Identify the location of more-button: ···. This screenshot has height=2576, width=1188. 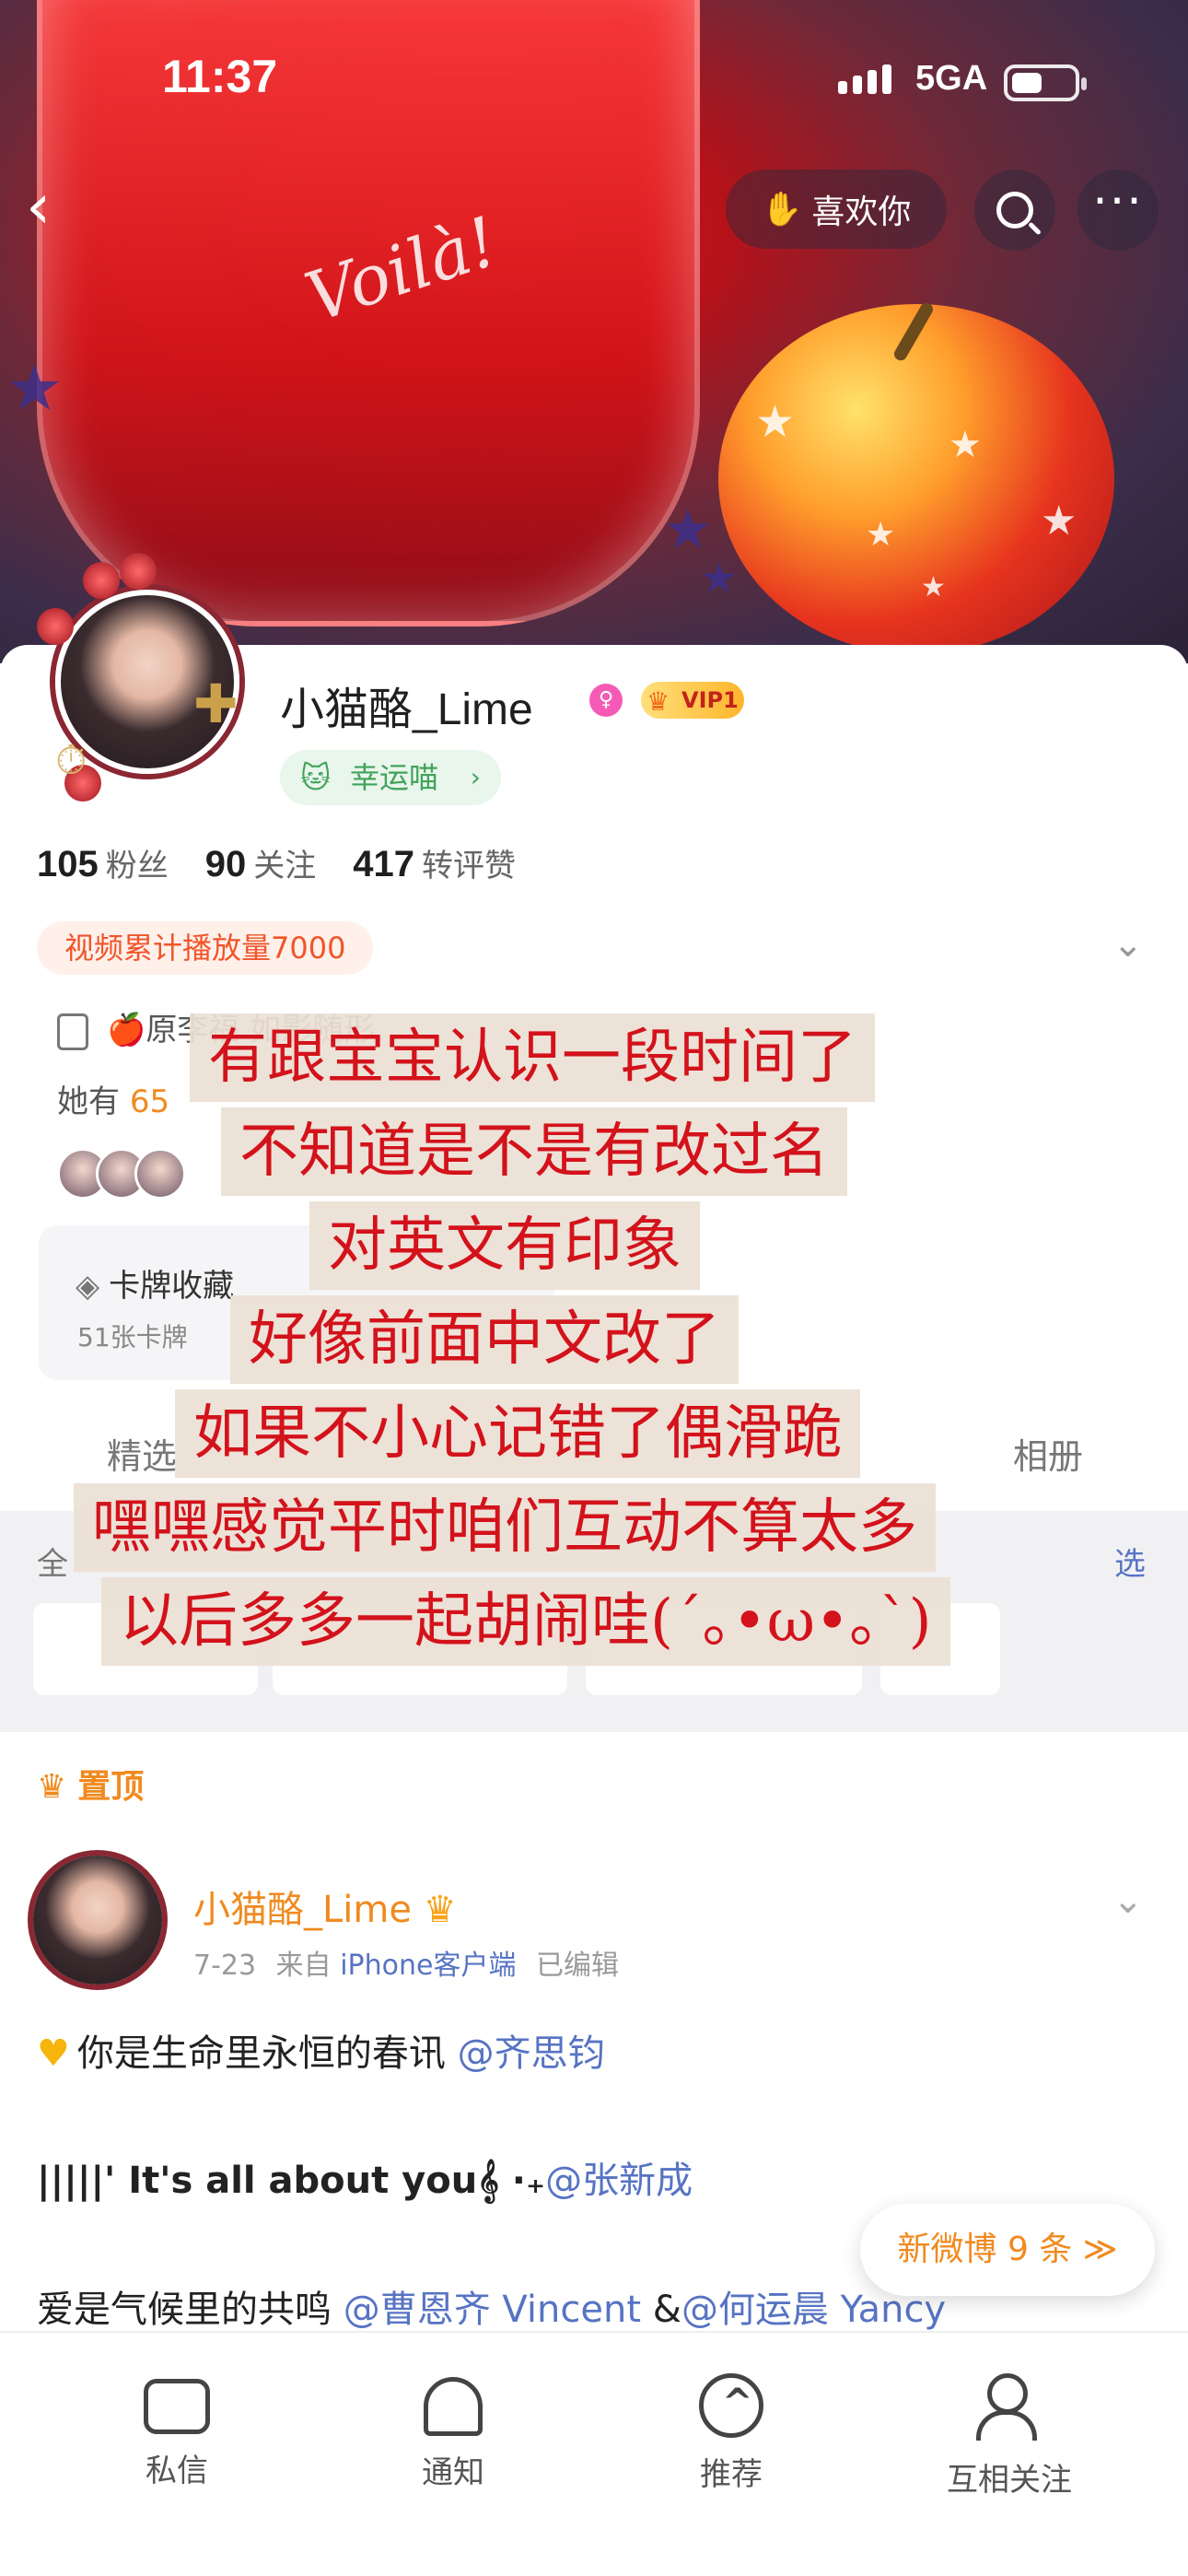
(1118, 211).